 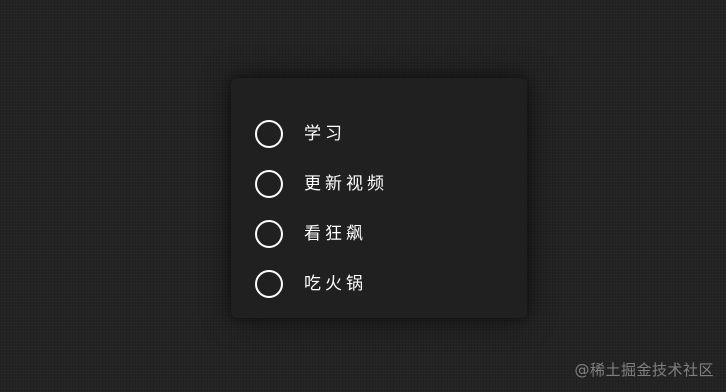 What do you see at coordinates (644, 370) in the screenshot?
I see `watermark-text: @稀土掘金技术社区` at bounding box center [644, 370].